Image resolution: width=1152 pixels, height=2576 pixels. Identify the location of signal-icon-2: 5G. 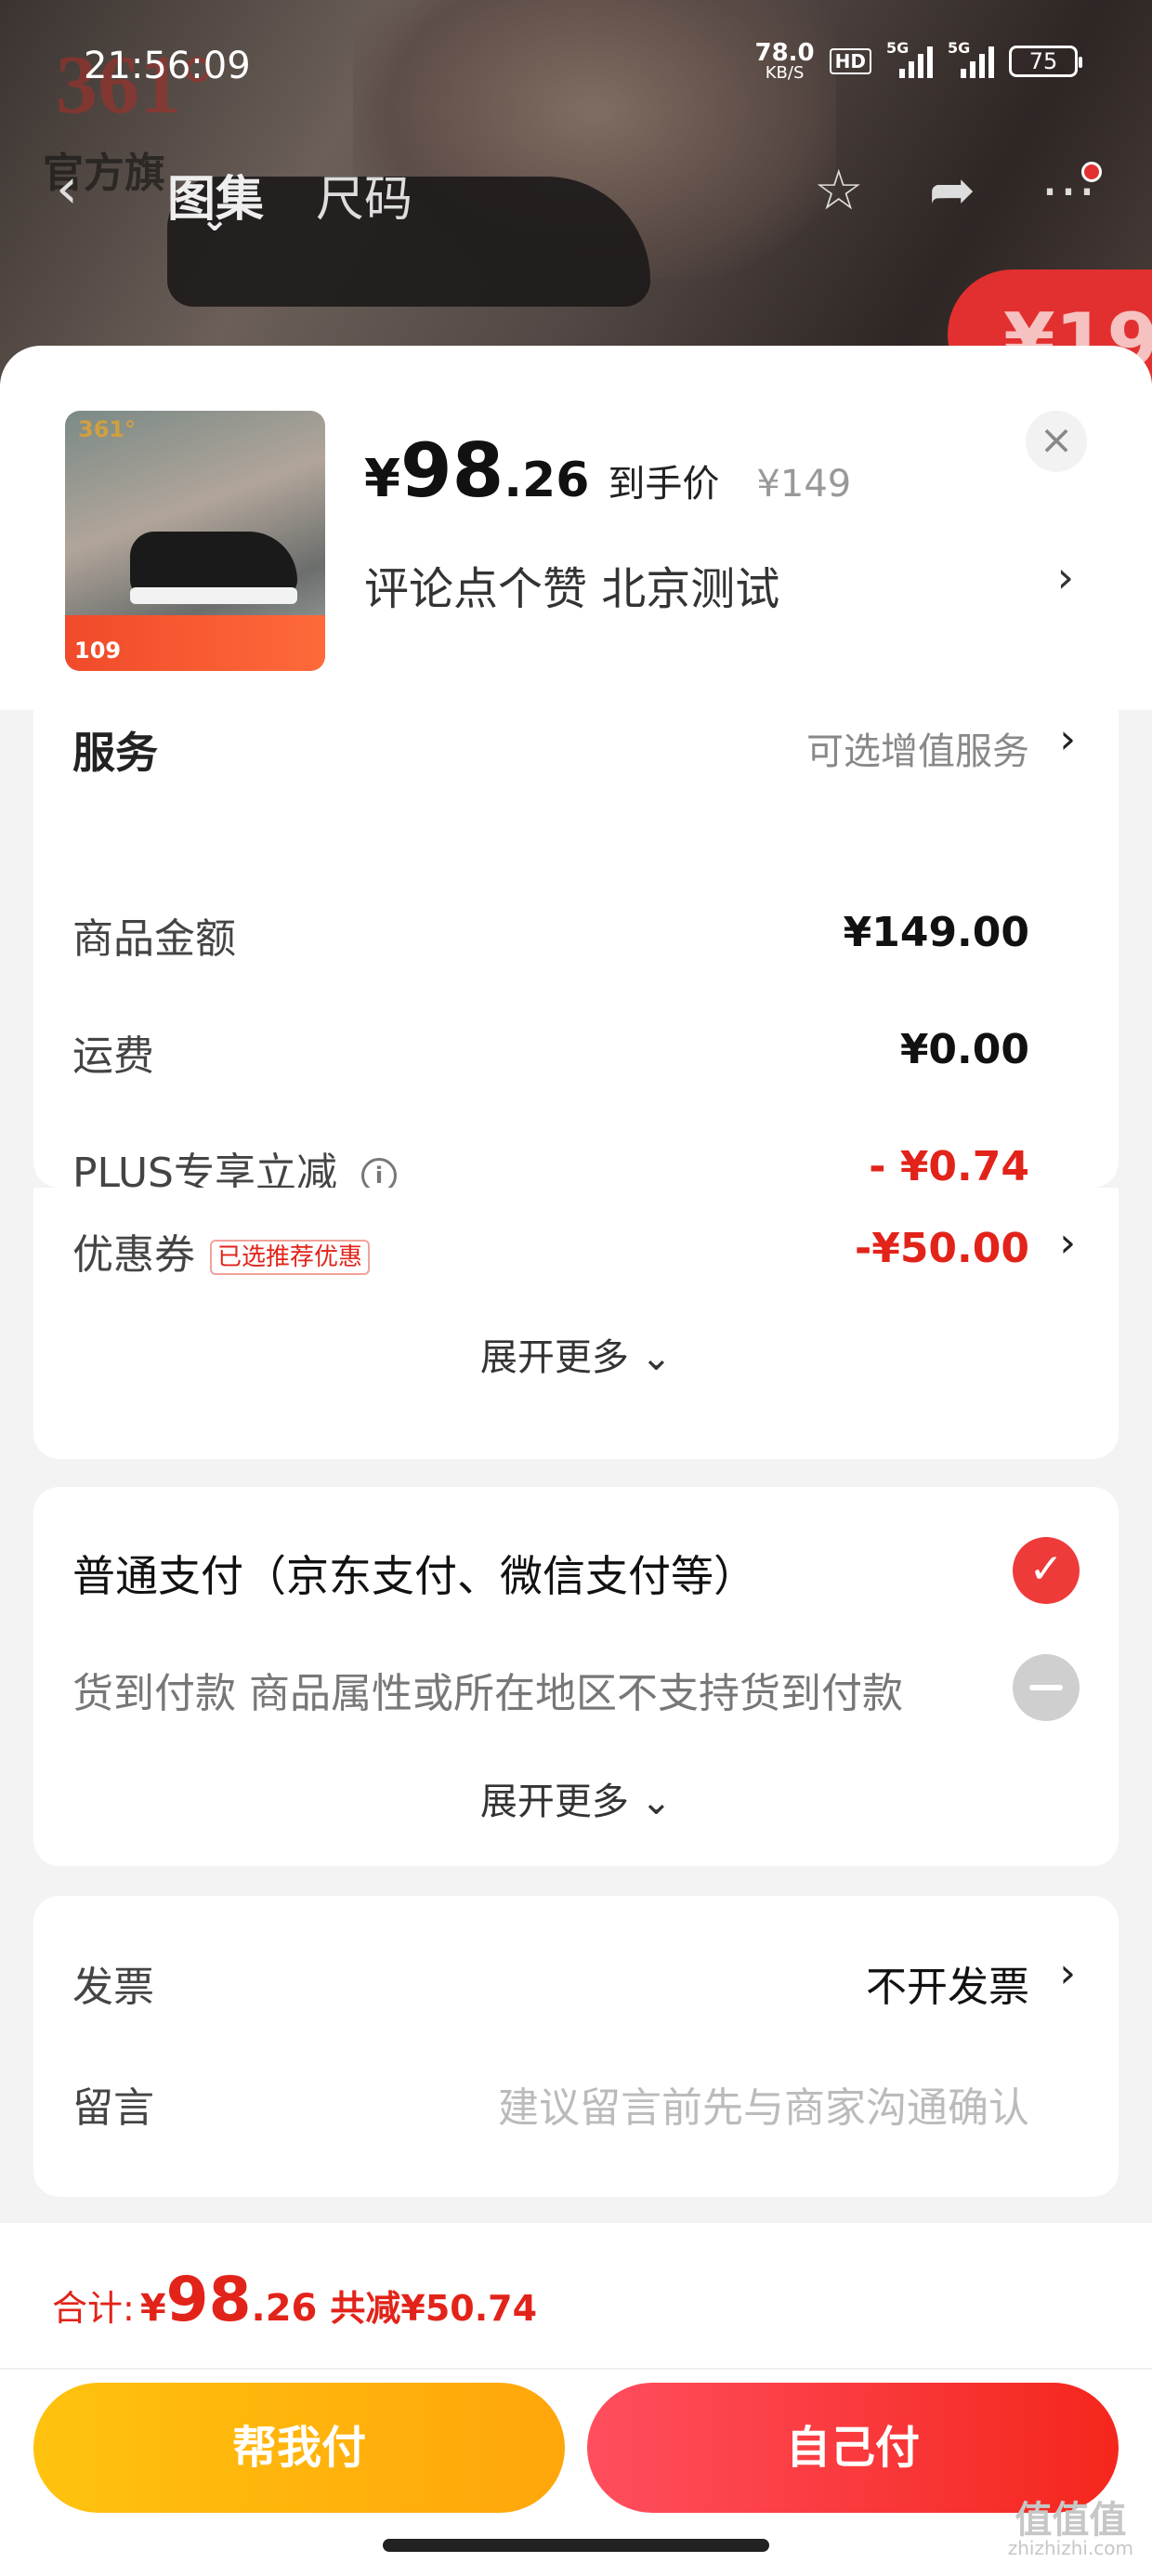
(971, 58).